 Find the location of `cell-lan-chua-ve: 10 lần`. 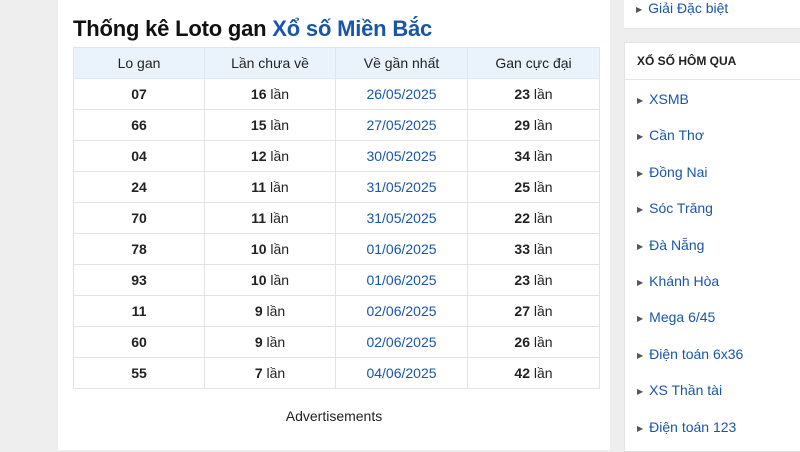

cell-lan-chua-ve: 10 lần is located at coordinates (270, 280).